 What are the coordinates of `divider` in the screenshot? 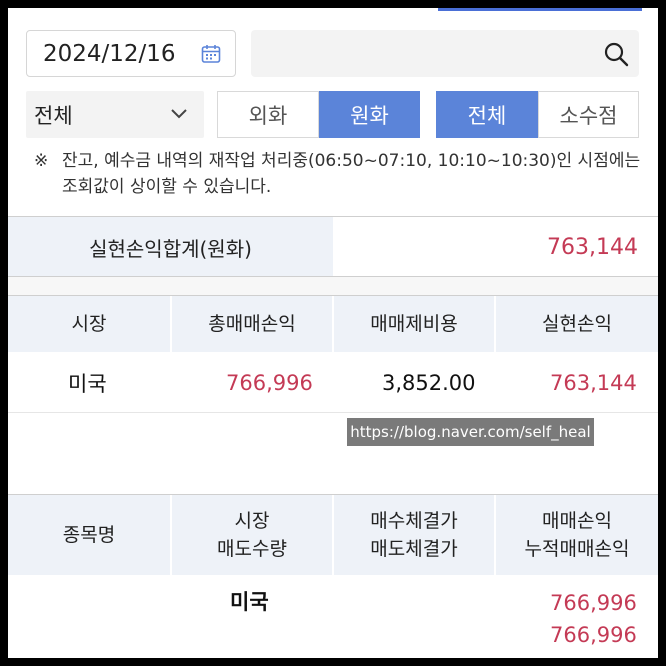 It's located at (333, 412).